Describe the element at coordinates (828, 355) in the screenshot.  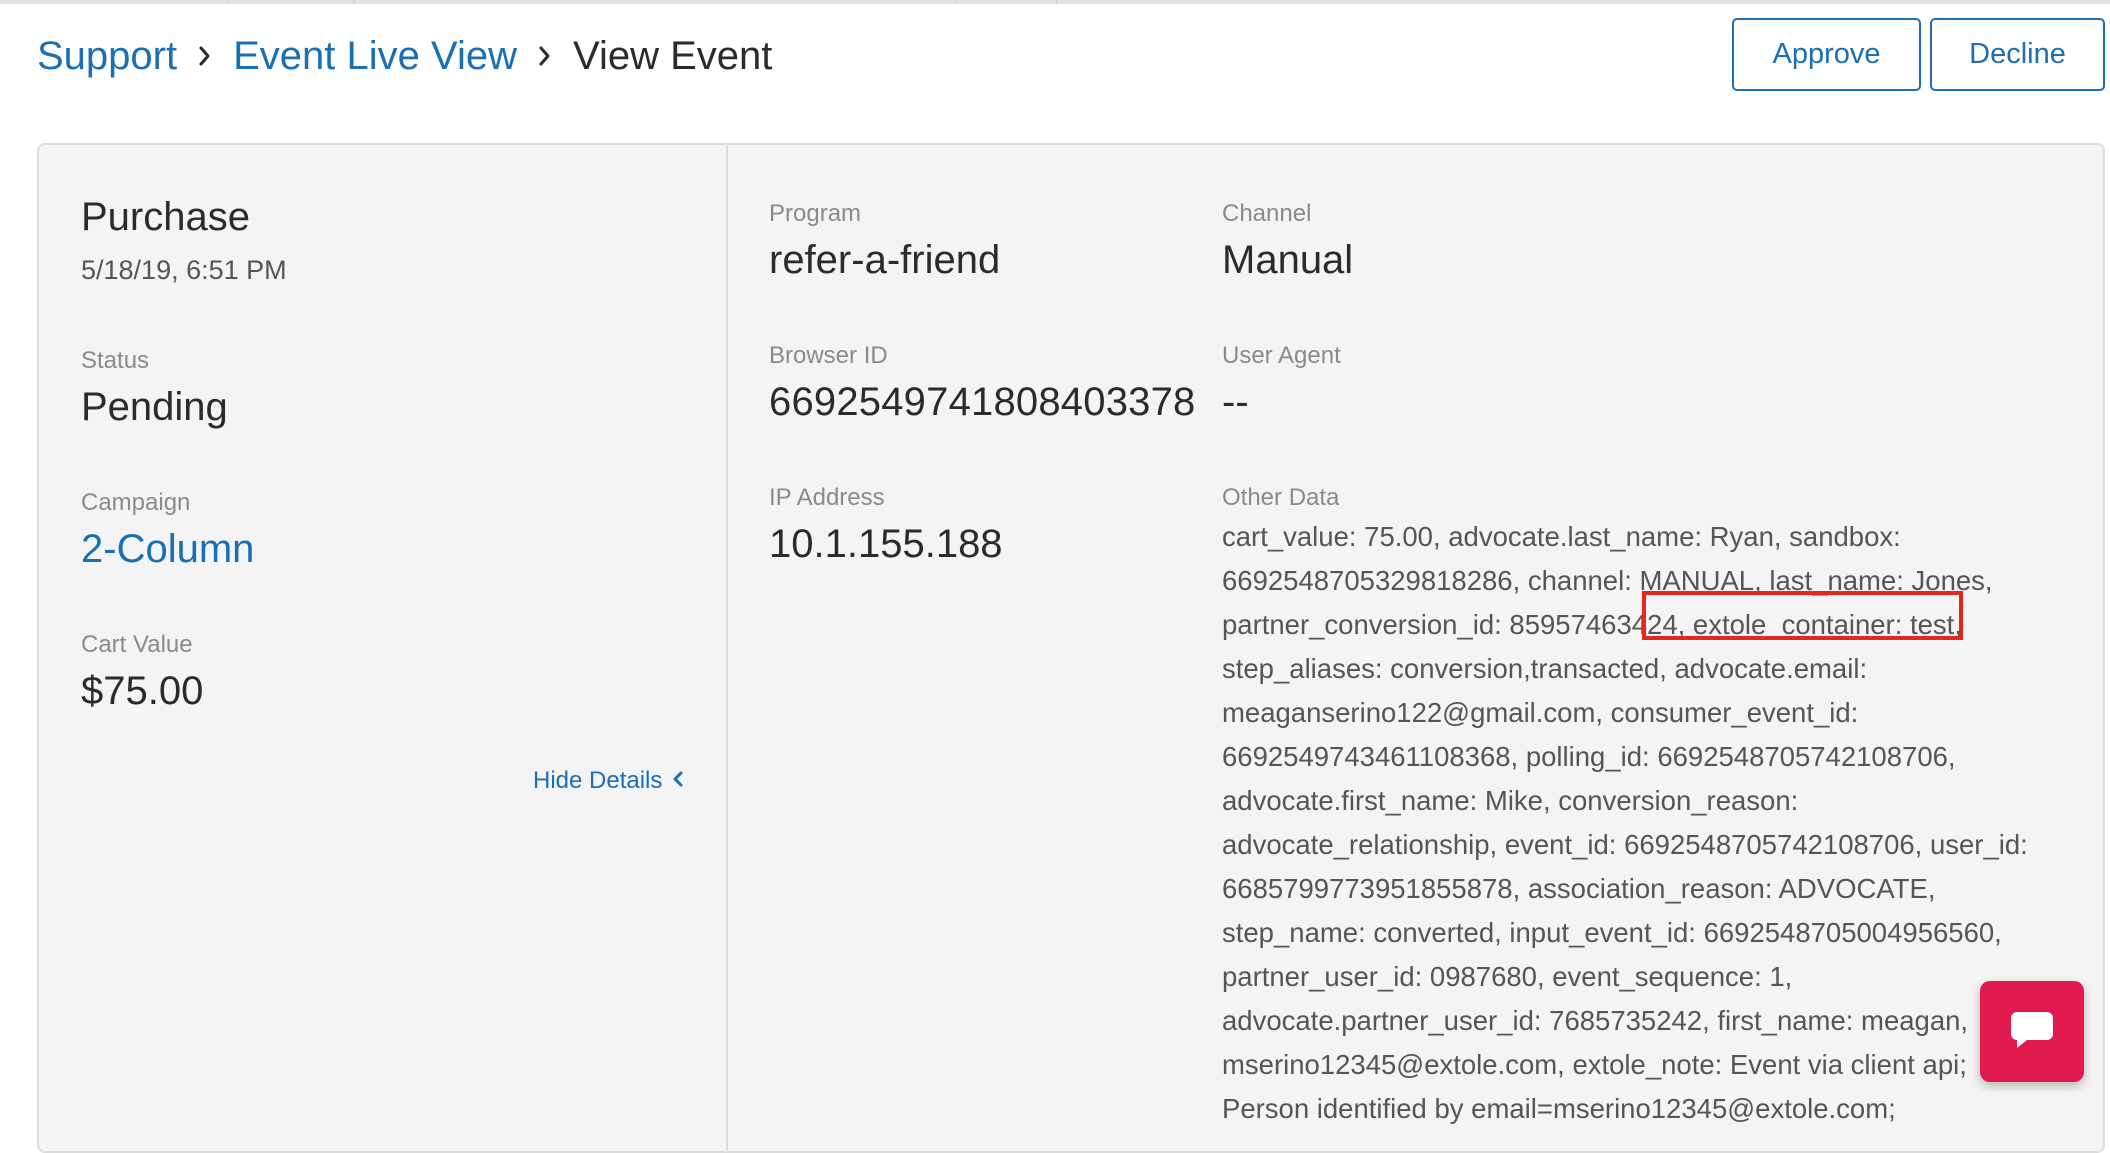
I see `browser-id-label: Browser ID` at that location.